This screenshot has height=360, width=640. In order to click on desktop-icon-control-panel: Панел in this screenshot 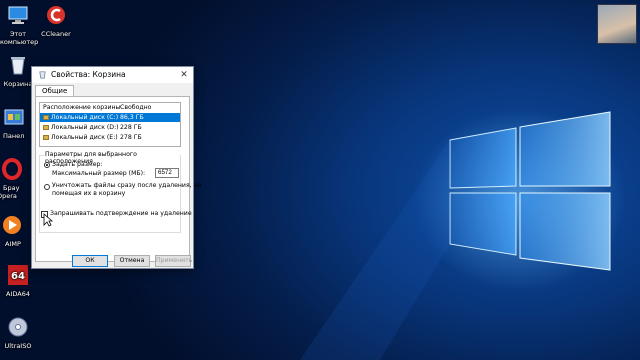, I will do `click(16, 123)`.